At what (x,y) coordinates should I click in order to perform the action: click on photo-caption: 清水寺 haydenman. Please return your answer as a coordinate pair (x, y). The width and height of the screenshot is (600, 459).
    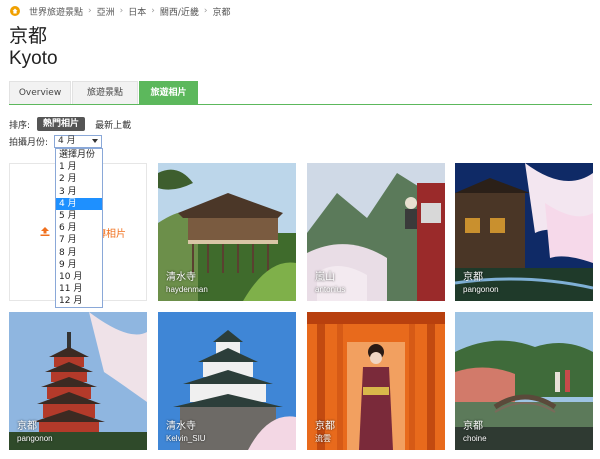
    Looking at the image, I should click on (187, 284).